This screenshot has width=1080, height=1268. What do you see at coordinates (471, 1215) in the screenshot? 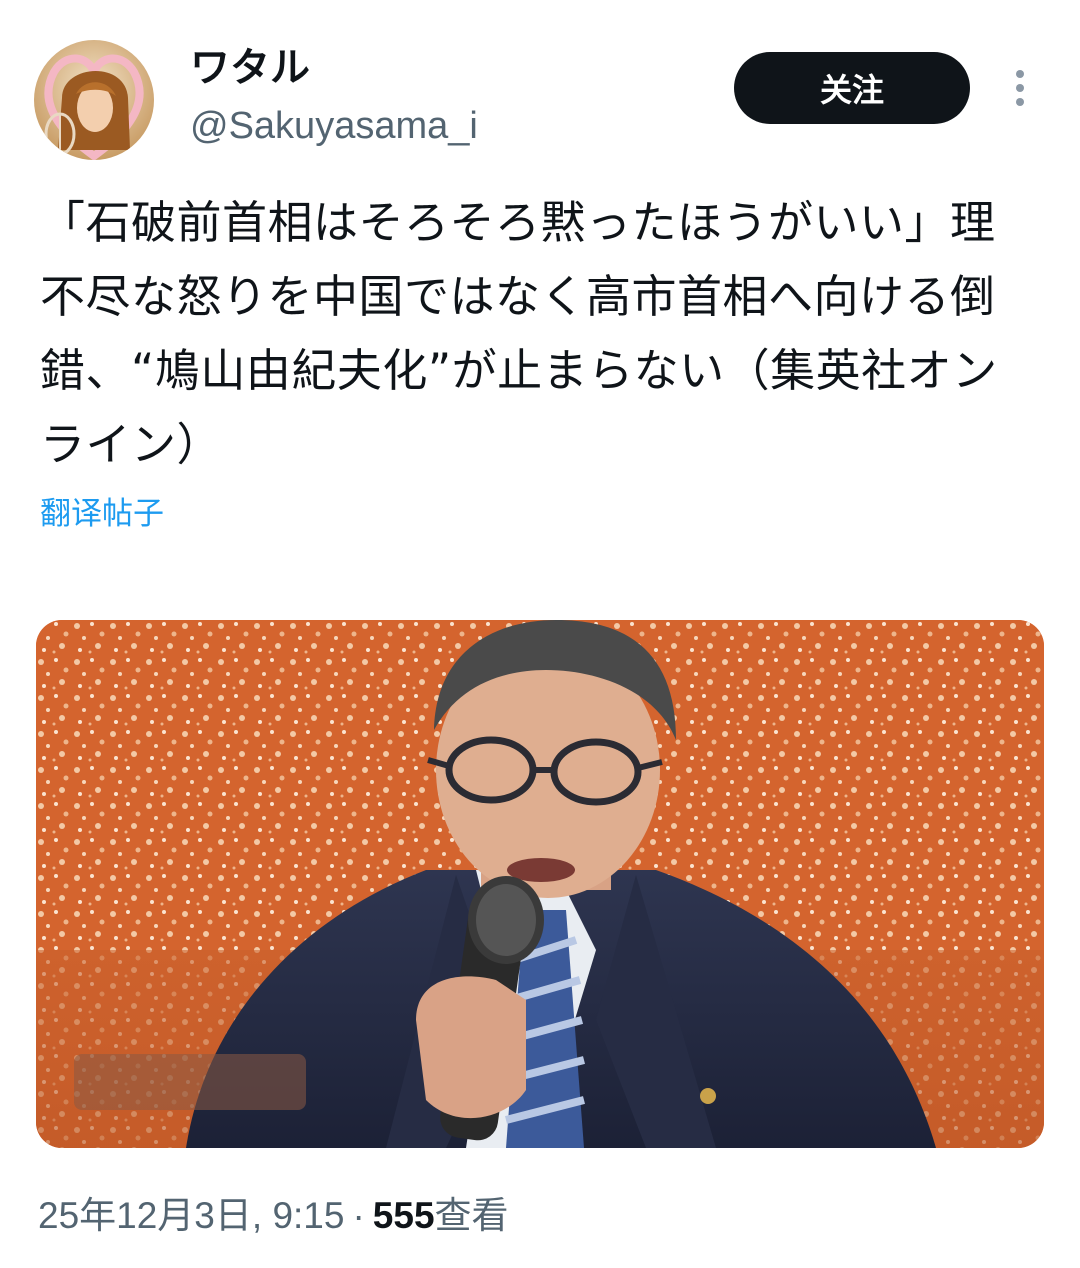
I see `views-label: 查看` at bounding box center [471, 1215].